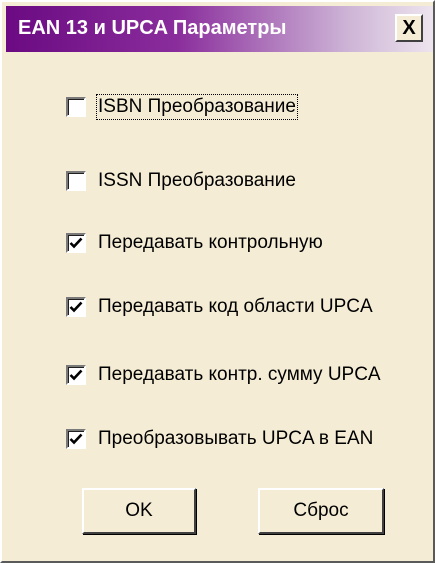 The width and height of the screenshot is (435, 563). Describe the element at coordinates (210, 242) in the screenshot. I see `option-label: Передавать контрольную` at that location.